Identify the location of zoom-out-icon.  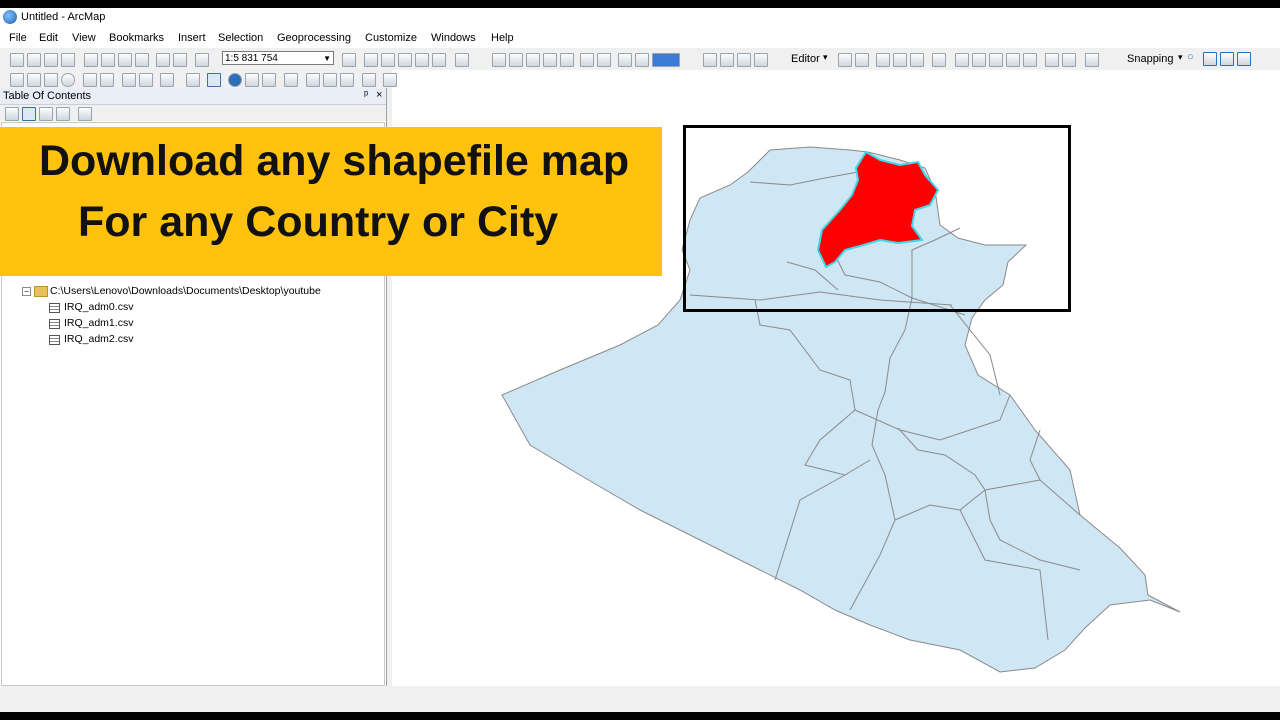
(34, 80).